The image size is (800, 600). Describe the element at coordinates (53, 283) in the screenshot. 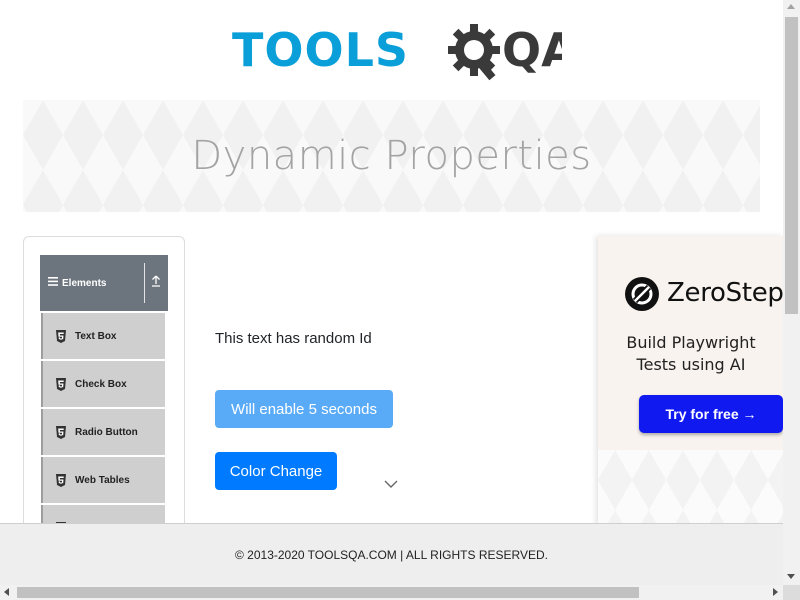

I see `hamburger-icon` at that location.